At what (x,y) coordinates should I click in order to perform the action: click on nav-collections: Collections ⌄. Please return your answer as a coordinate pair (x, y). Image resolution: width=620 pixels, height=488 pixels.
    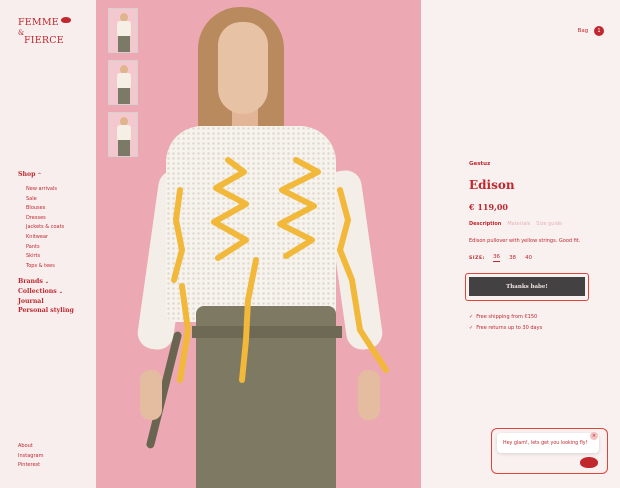
    Looking at the image, I should click on (46, 292).